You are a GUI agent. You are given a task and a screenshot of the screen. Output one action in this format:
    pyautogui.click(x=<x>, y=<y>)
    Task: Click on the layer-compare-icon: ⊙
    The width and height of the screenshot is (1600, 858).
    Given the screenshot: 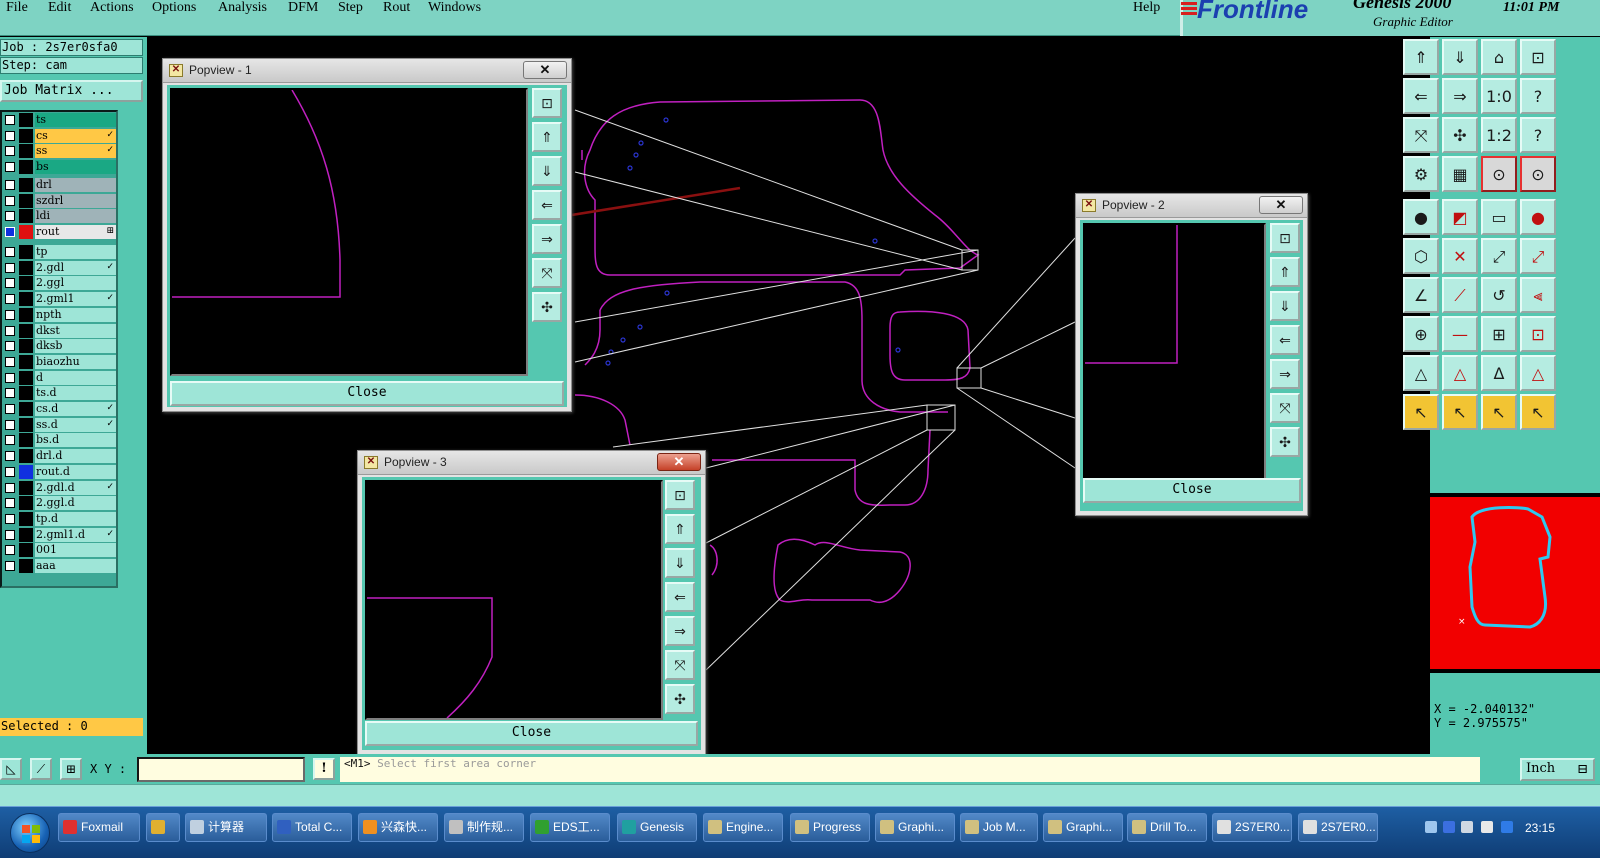 What is the action you would take?
    pyautogui.click(x=1499, y=174)
    